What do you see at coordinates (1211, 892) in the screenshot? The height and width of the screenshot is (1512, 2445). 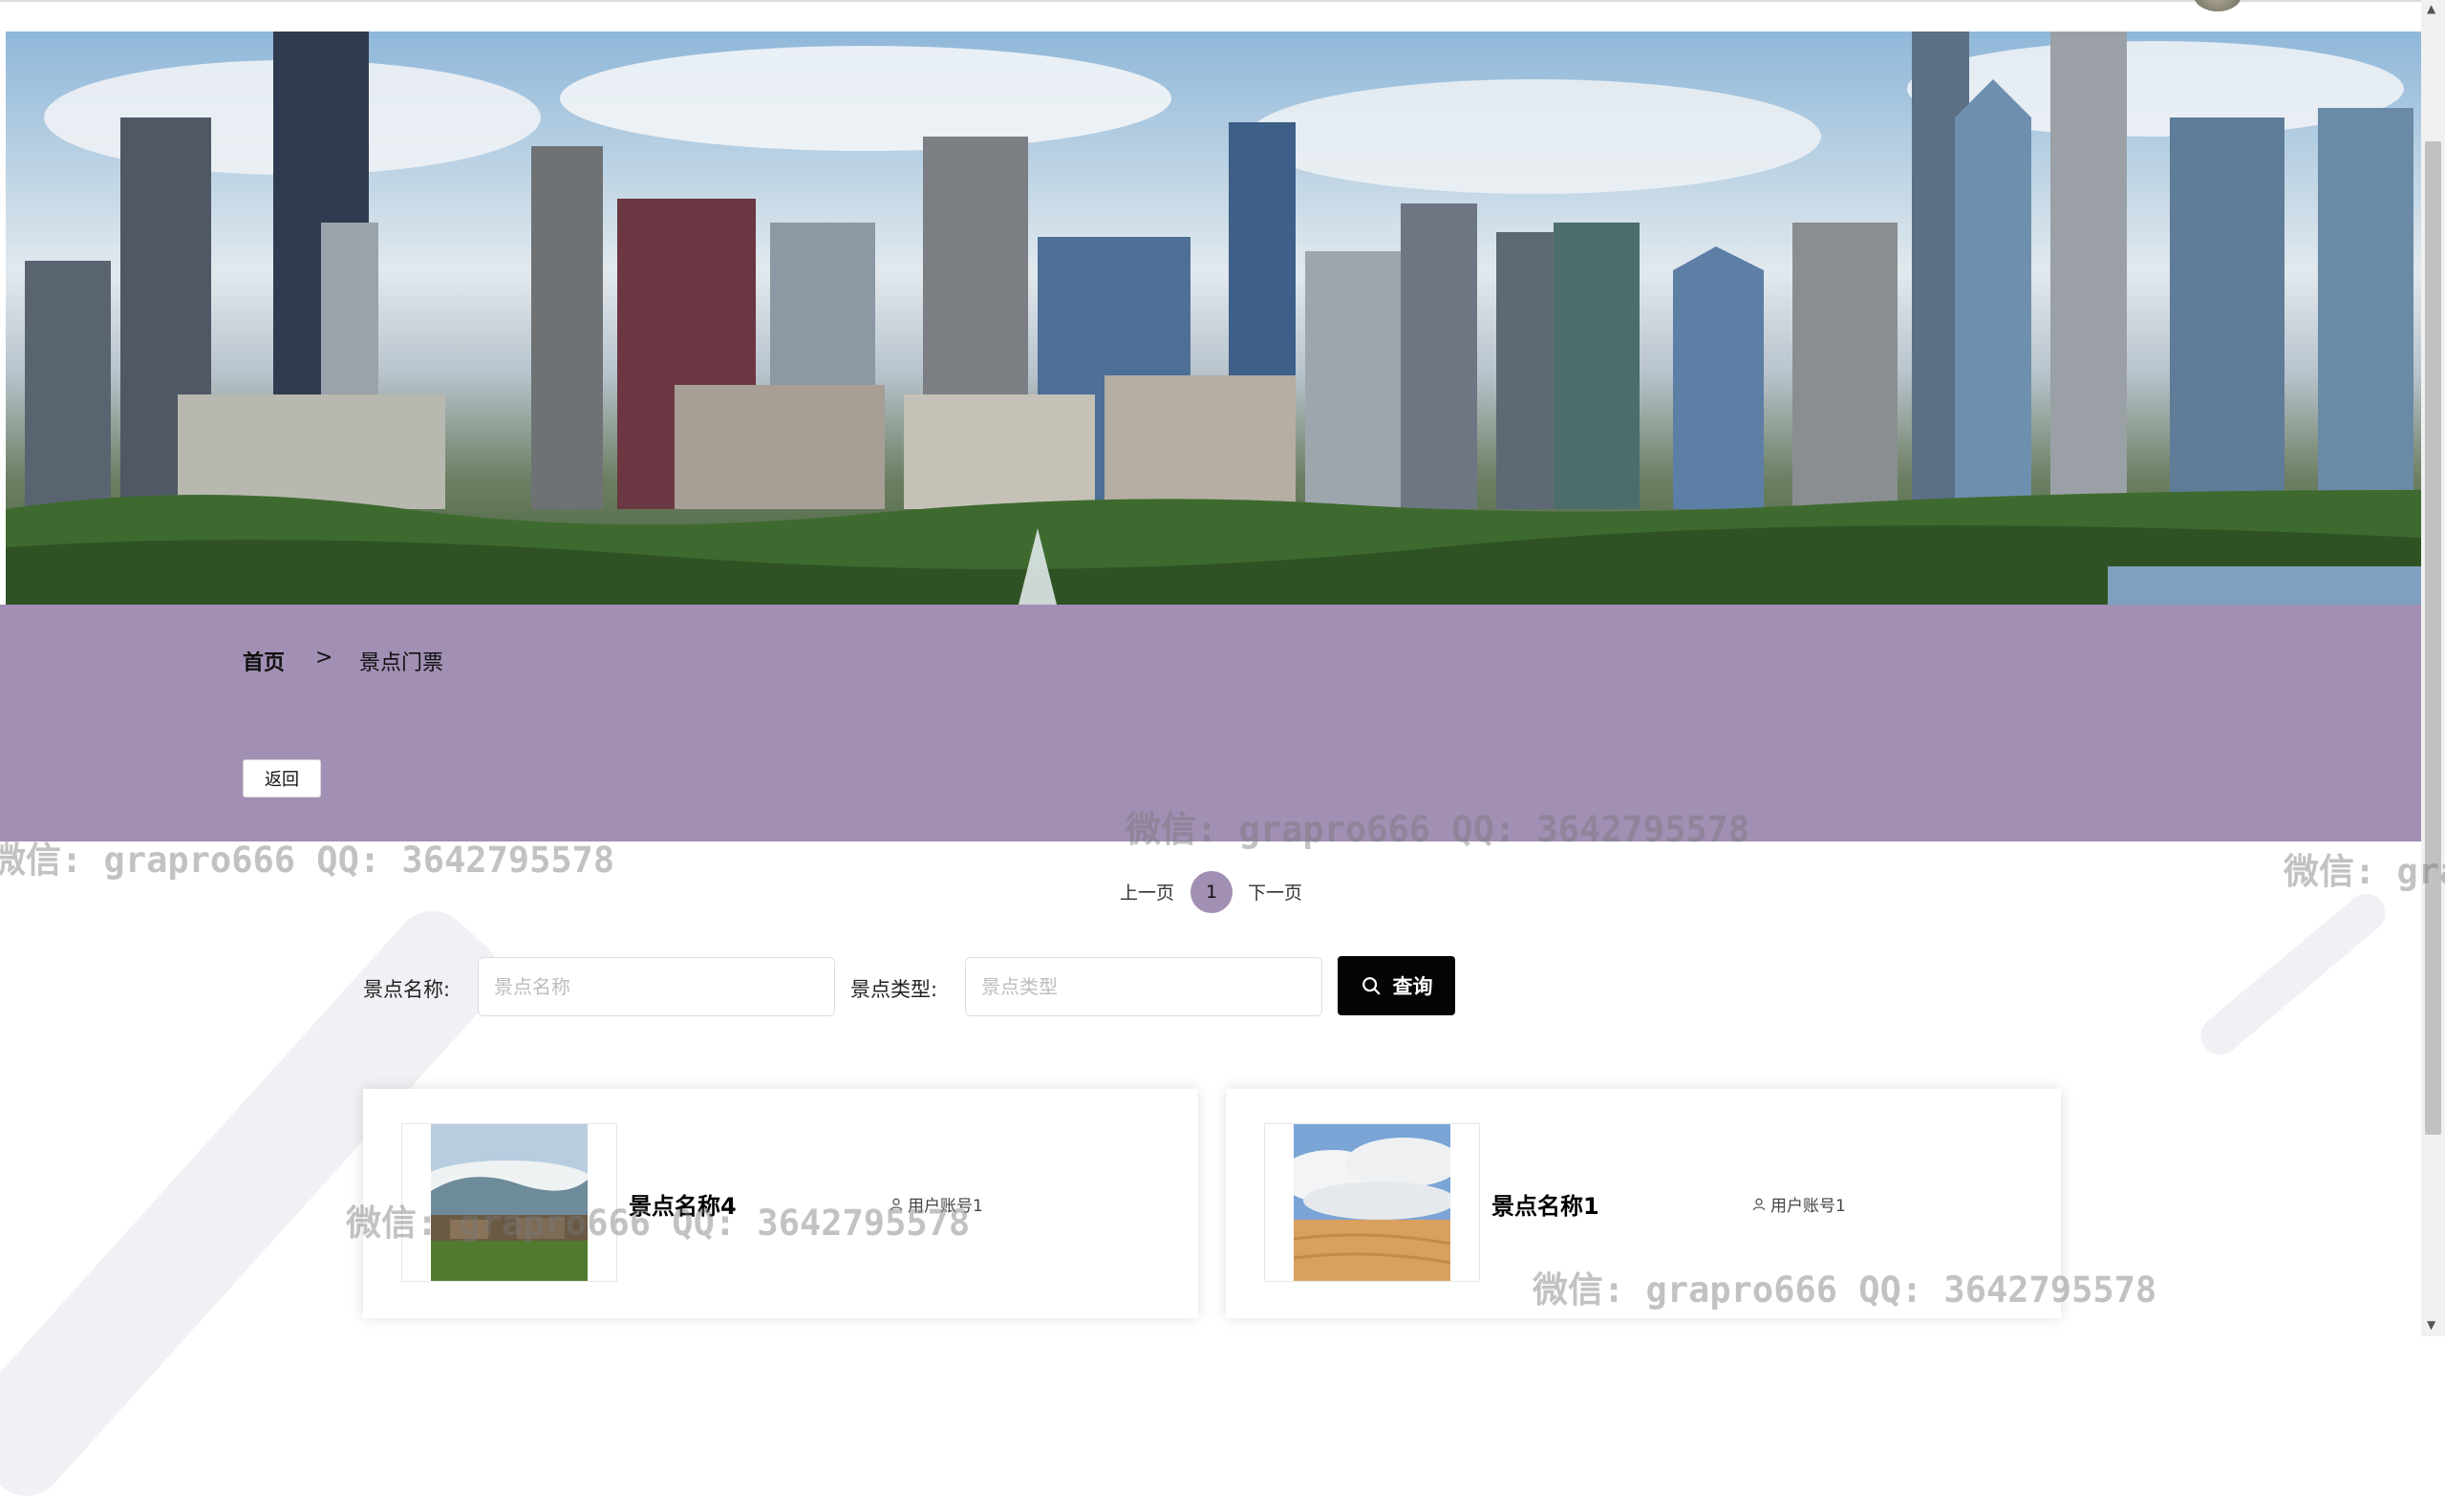 I see `page-number-current: 1` at bounding box center [1211, 892].